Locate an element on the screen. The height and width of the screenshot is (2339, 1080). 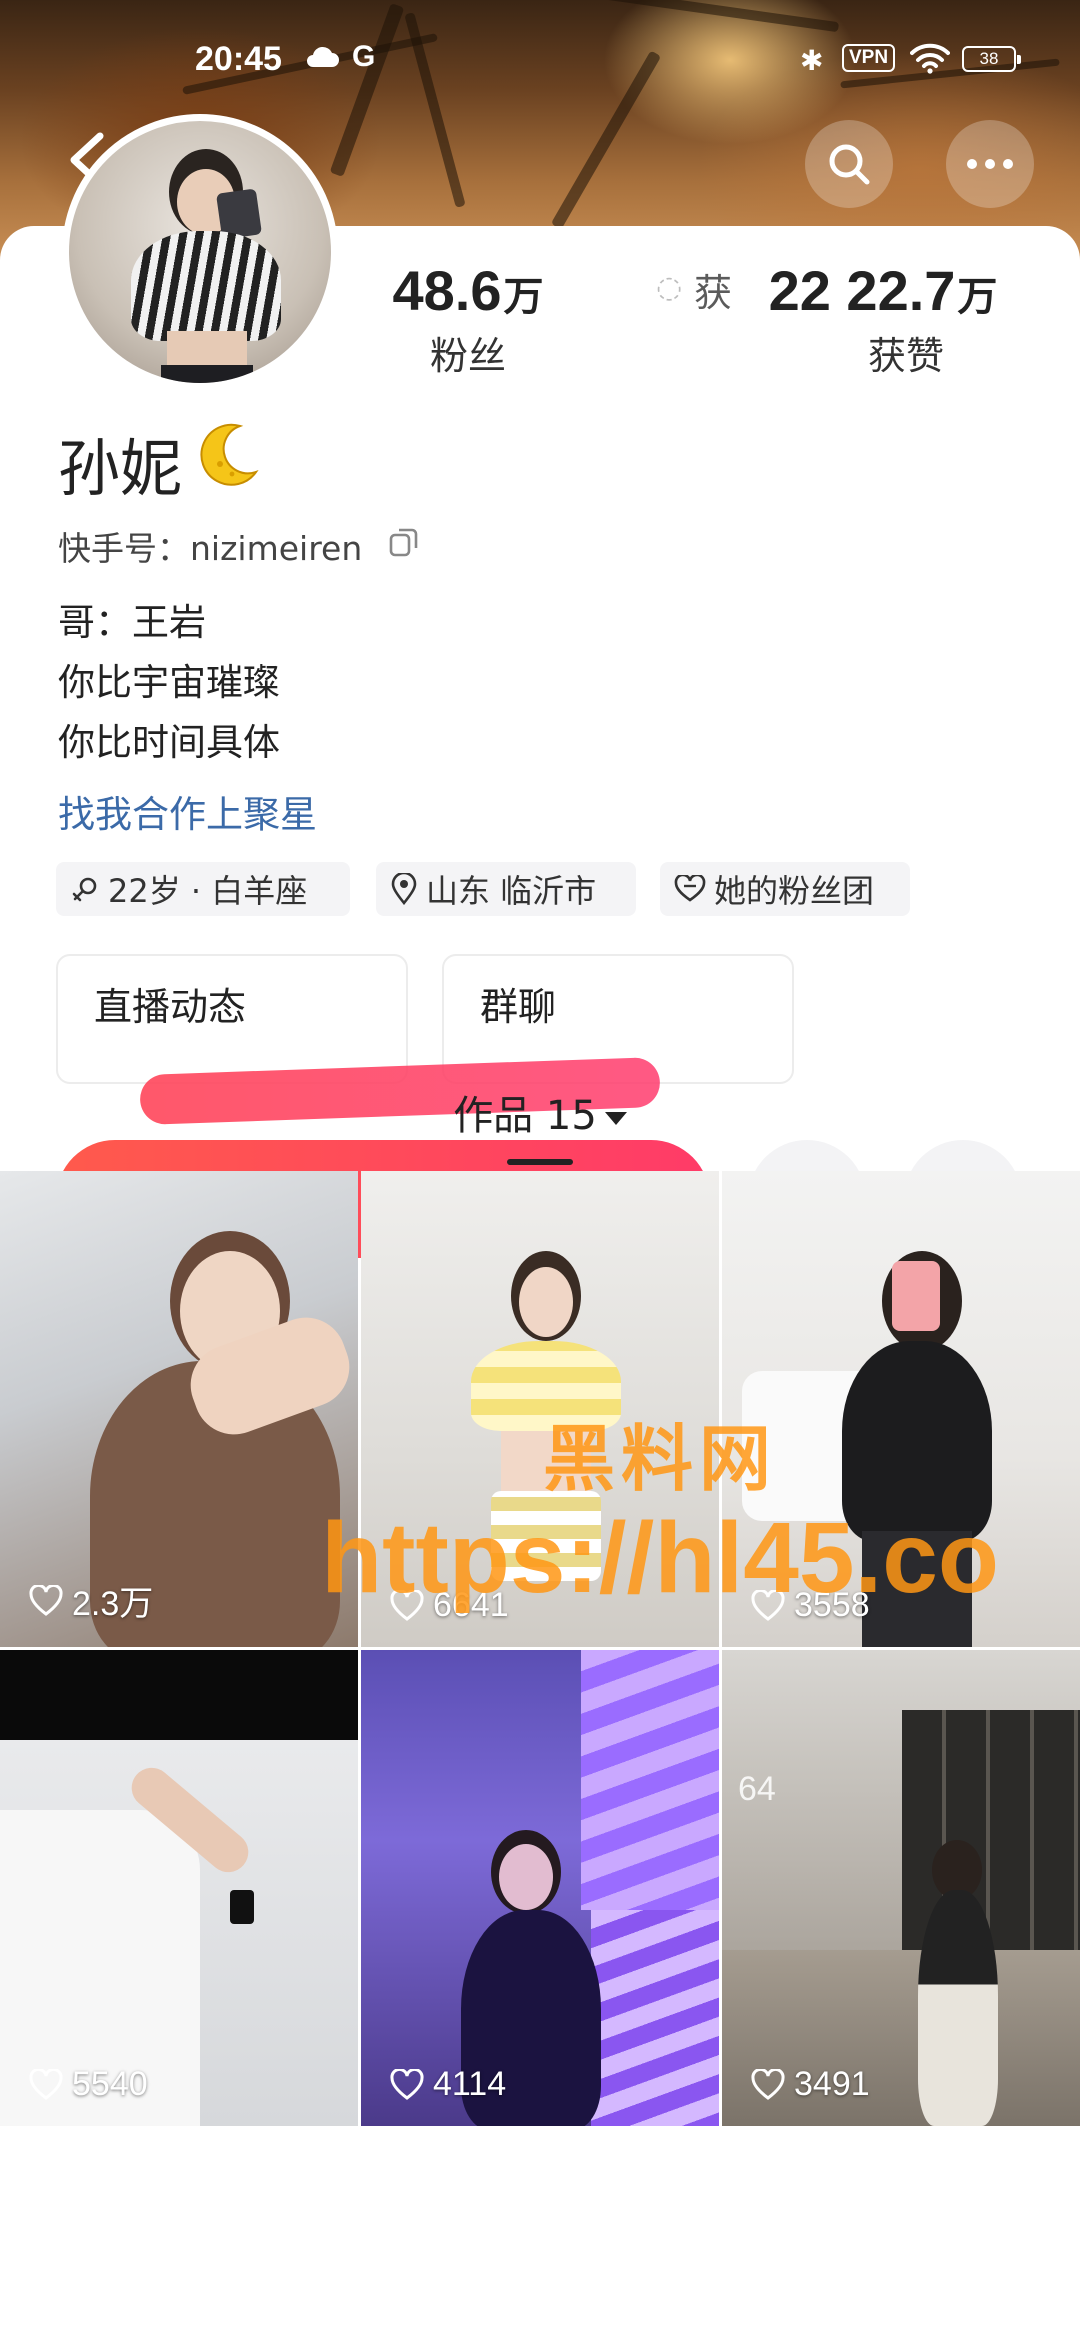
fan-group-tag-text: 她的粉丝团 is located at coordinates (794, 891).